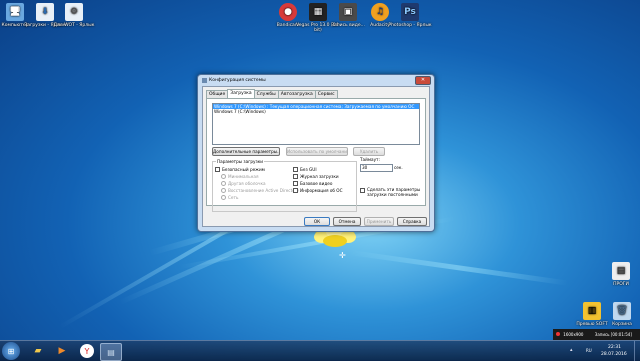 The image size is (640, 361). I want to click on ok-button: ОК, so click(317, 221).